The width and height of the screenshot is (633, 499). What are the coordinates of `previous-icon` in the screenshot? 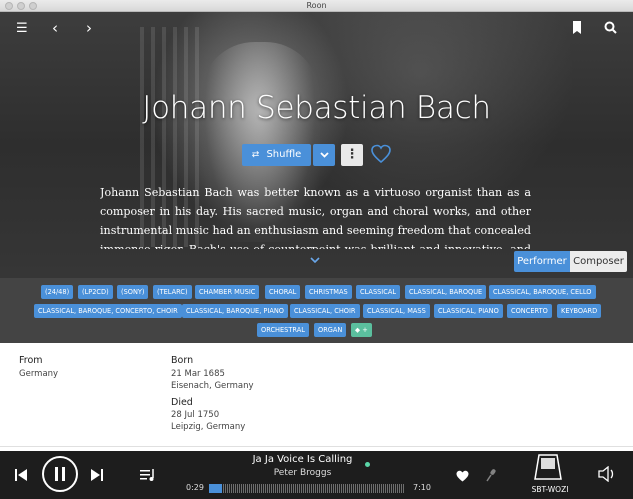 It's located at (21, 476).